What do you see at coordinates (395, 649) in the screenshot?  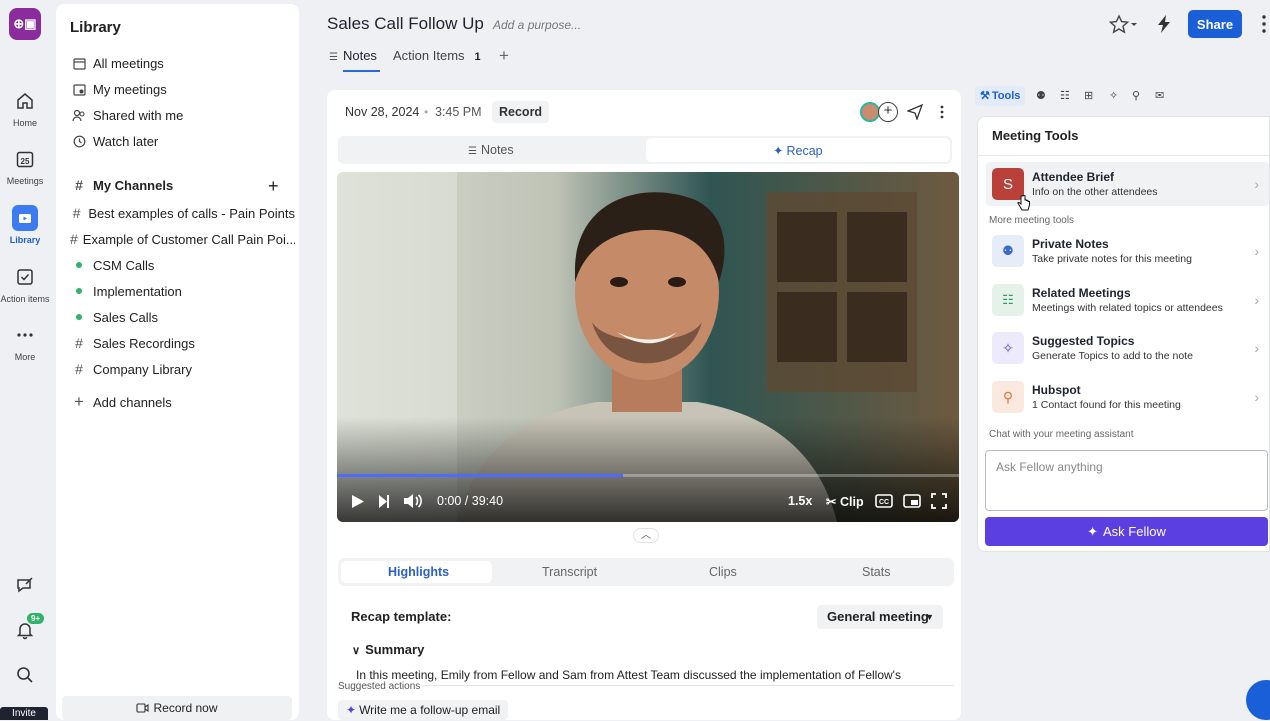 I see `summary-title: Summary` at bounding box center [395, 649].